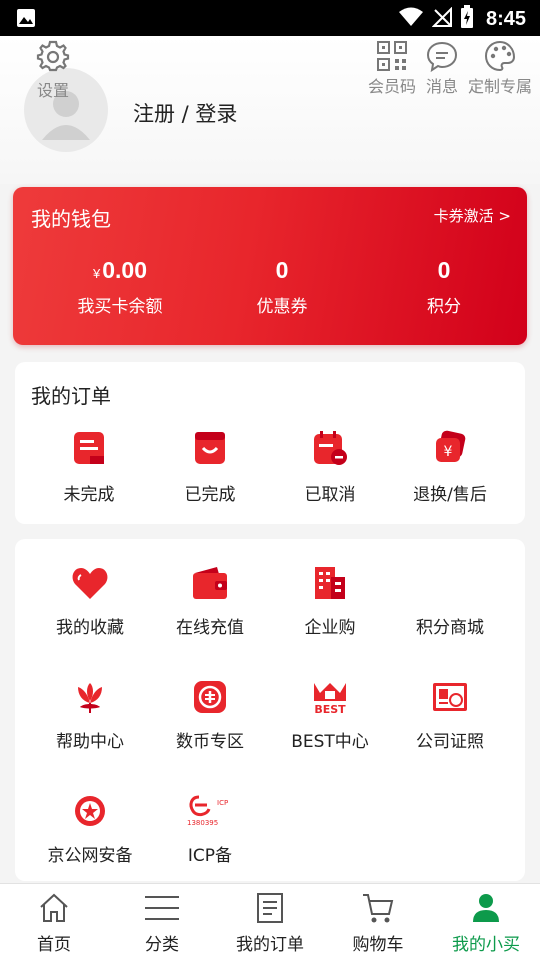 This screenshot has height=960, width=540. Describe the element at coordinates (441, 56) in the screenshot. I see `message-icon` at that location.